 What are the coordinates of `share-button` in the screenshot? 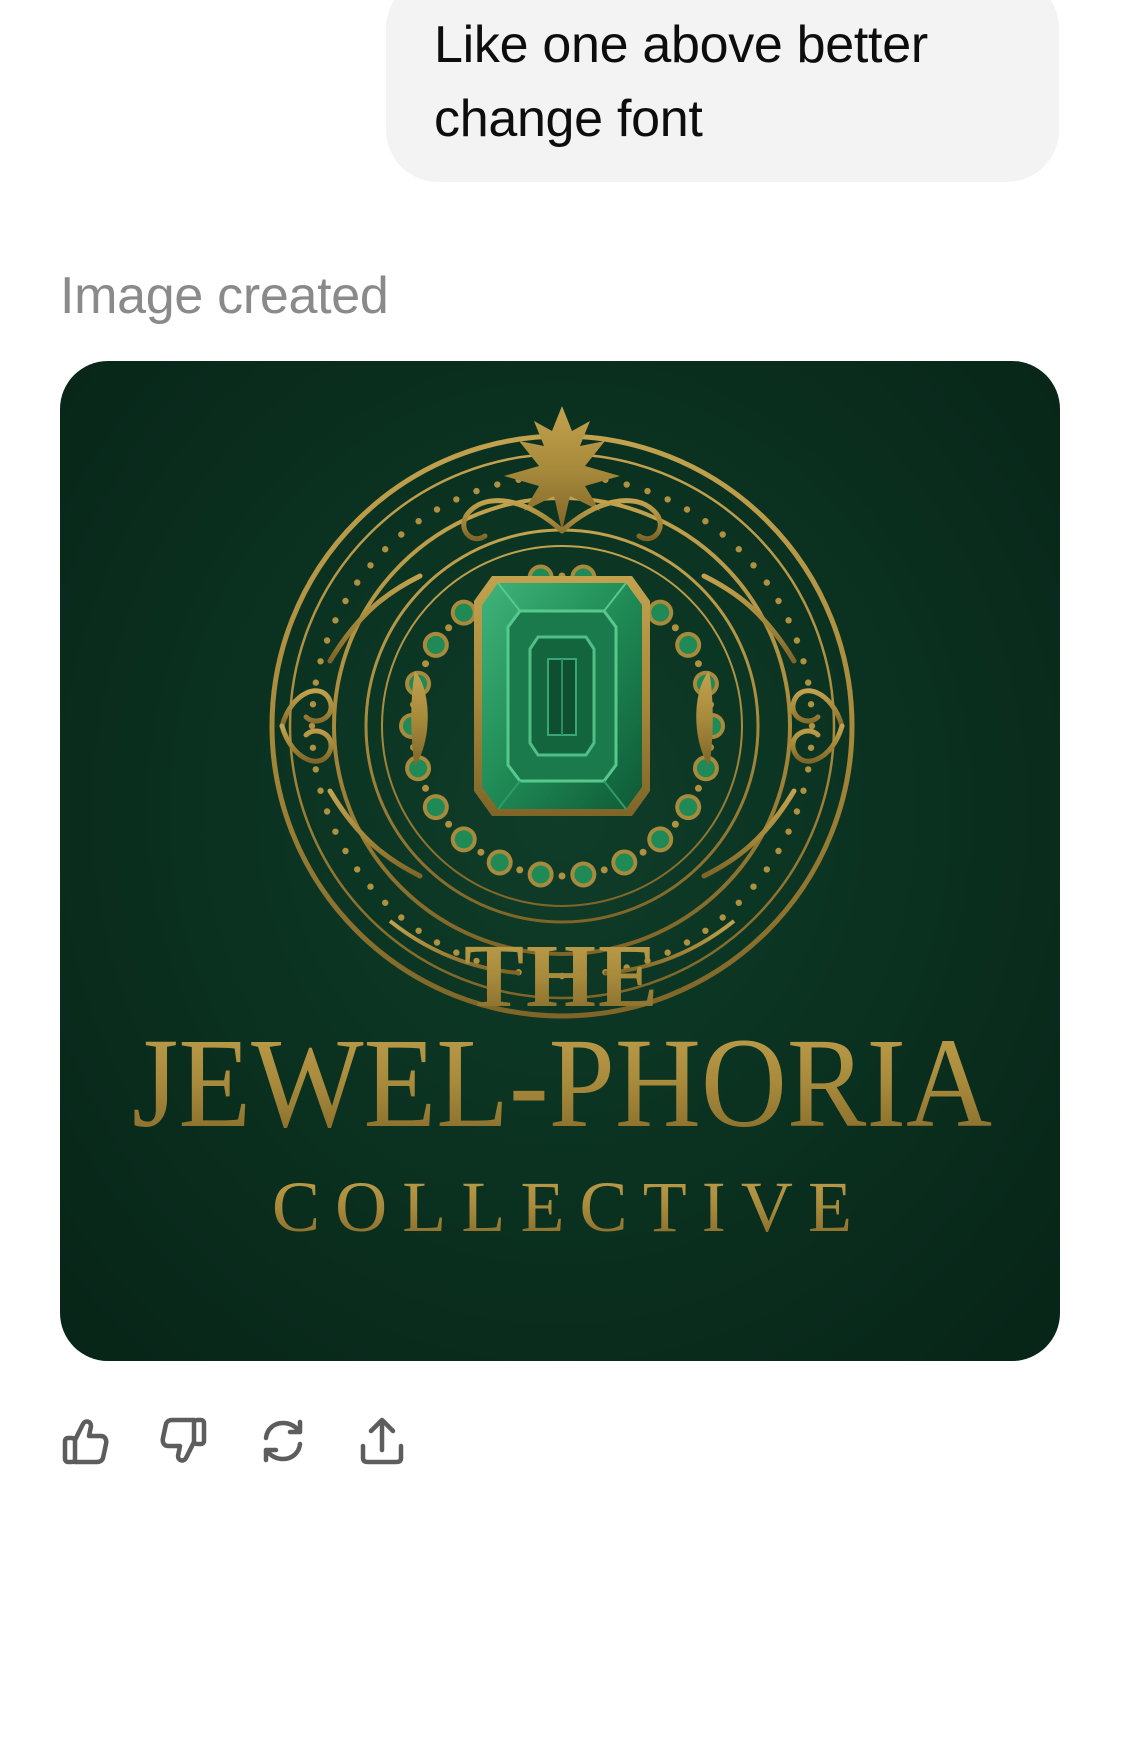 It's located at (382, 1441).